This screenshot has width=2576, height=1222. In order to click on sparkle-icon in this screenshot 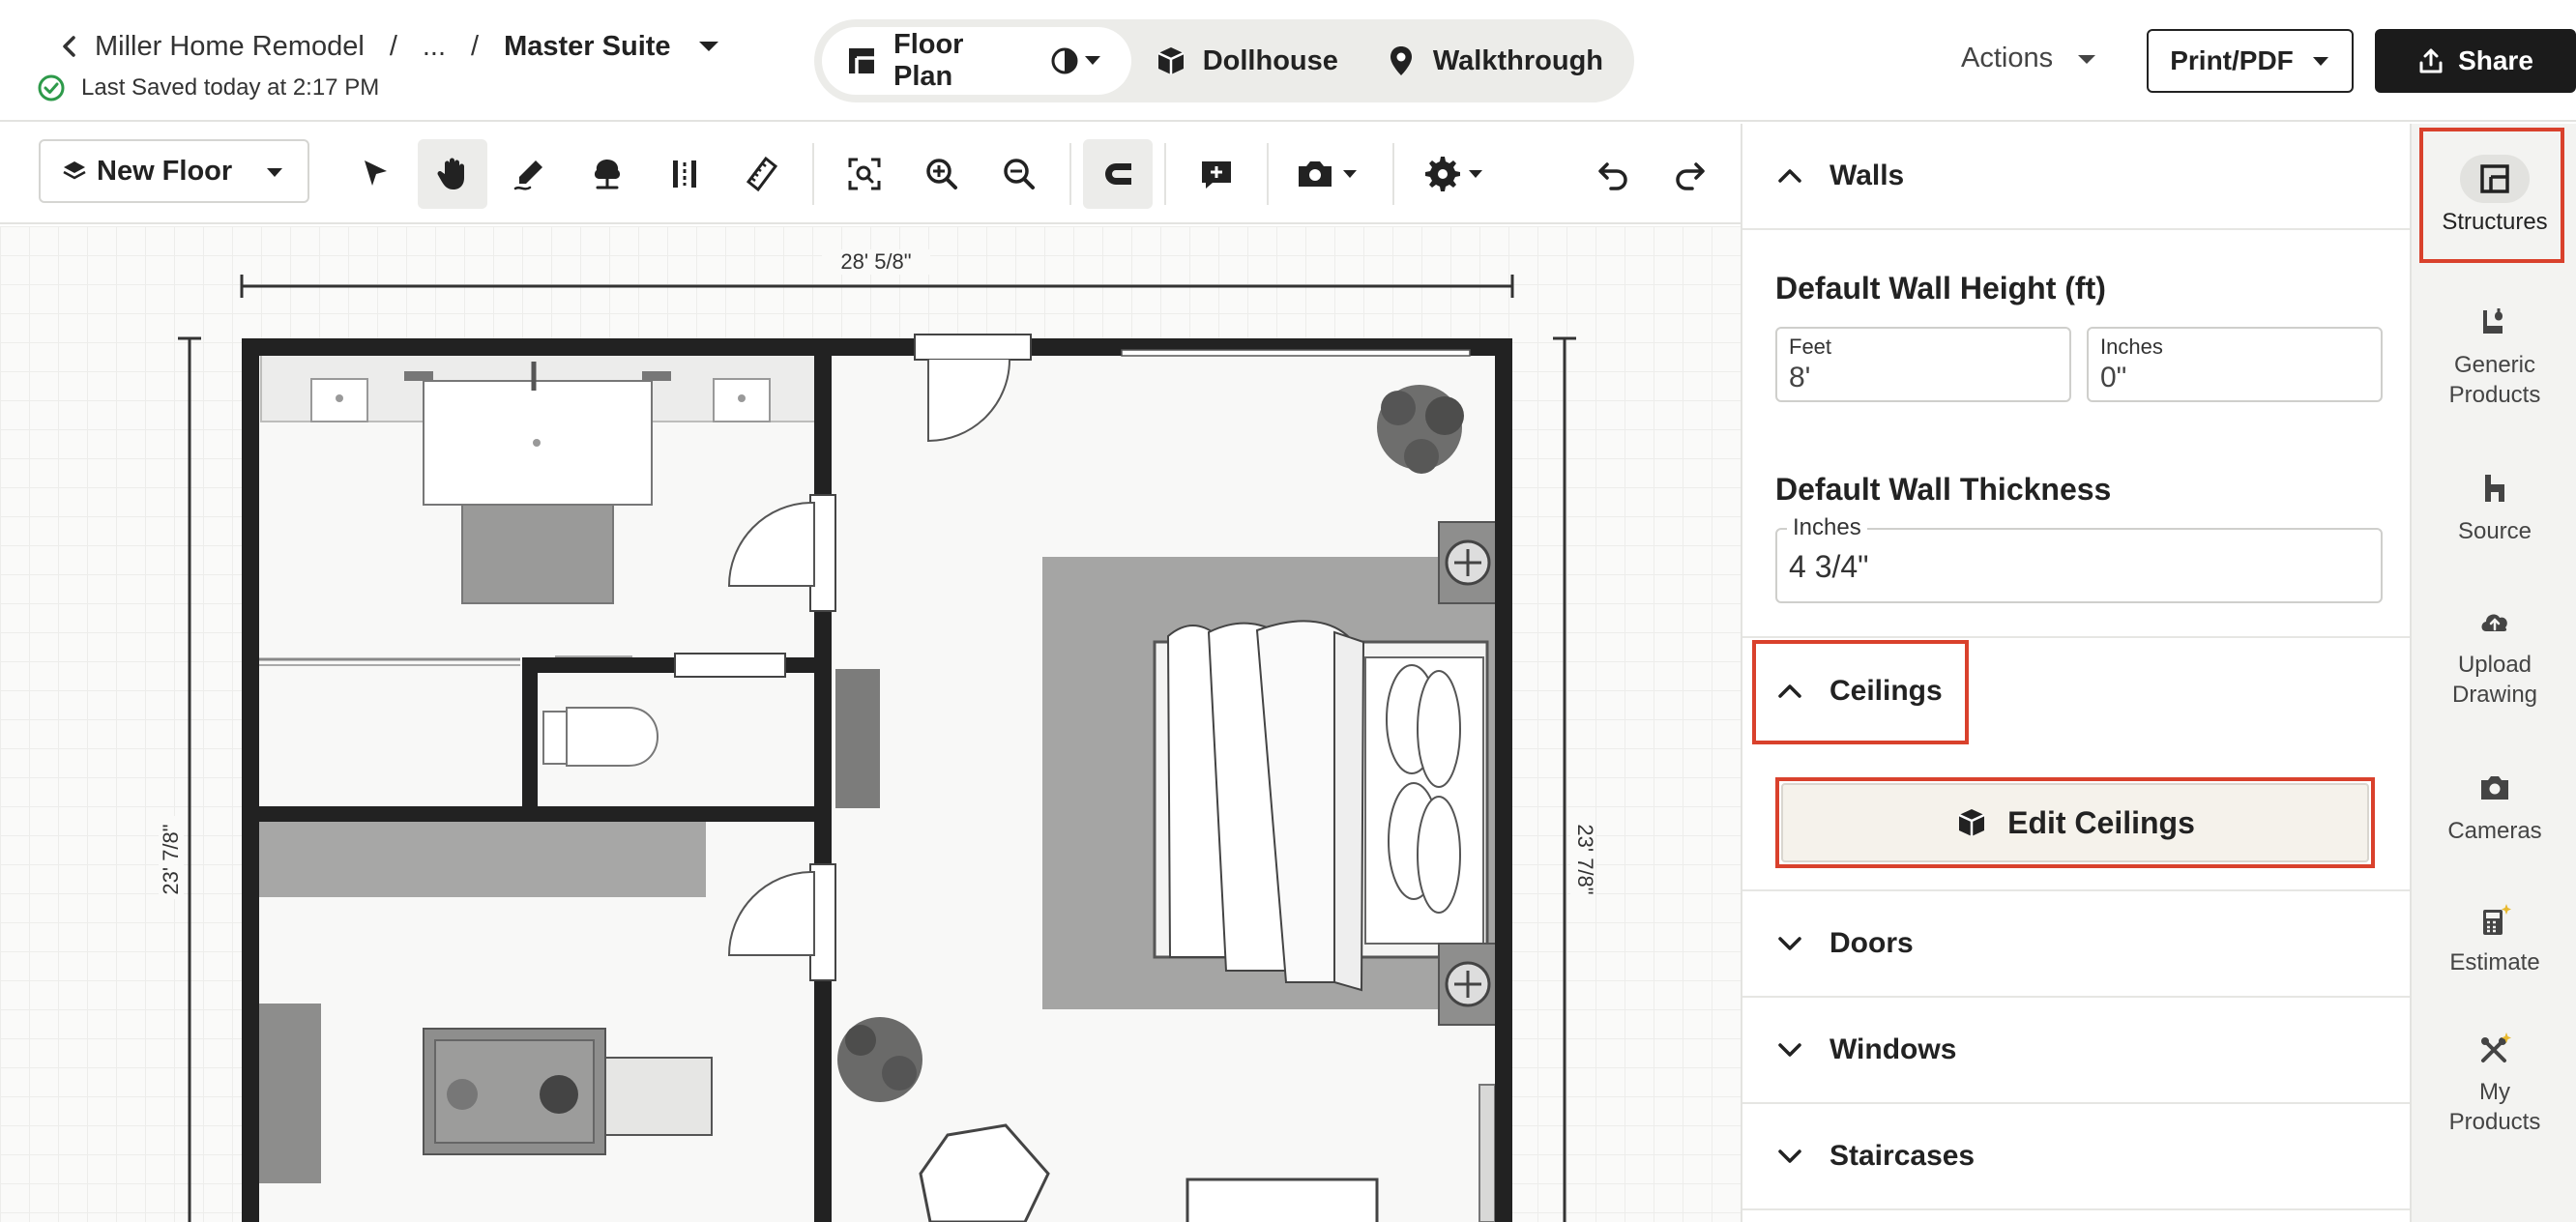, I will do `click(2506, 910)`.